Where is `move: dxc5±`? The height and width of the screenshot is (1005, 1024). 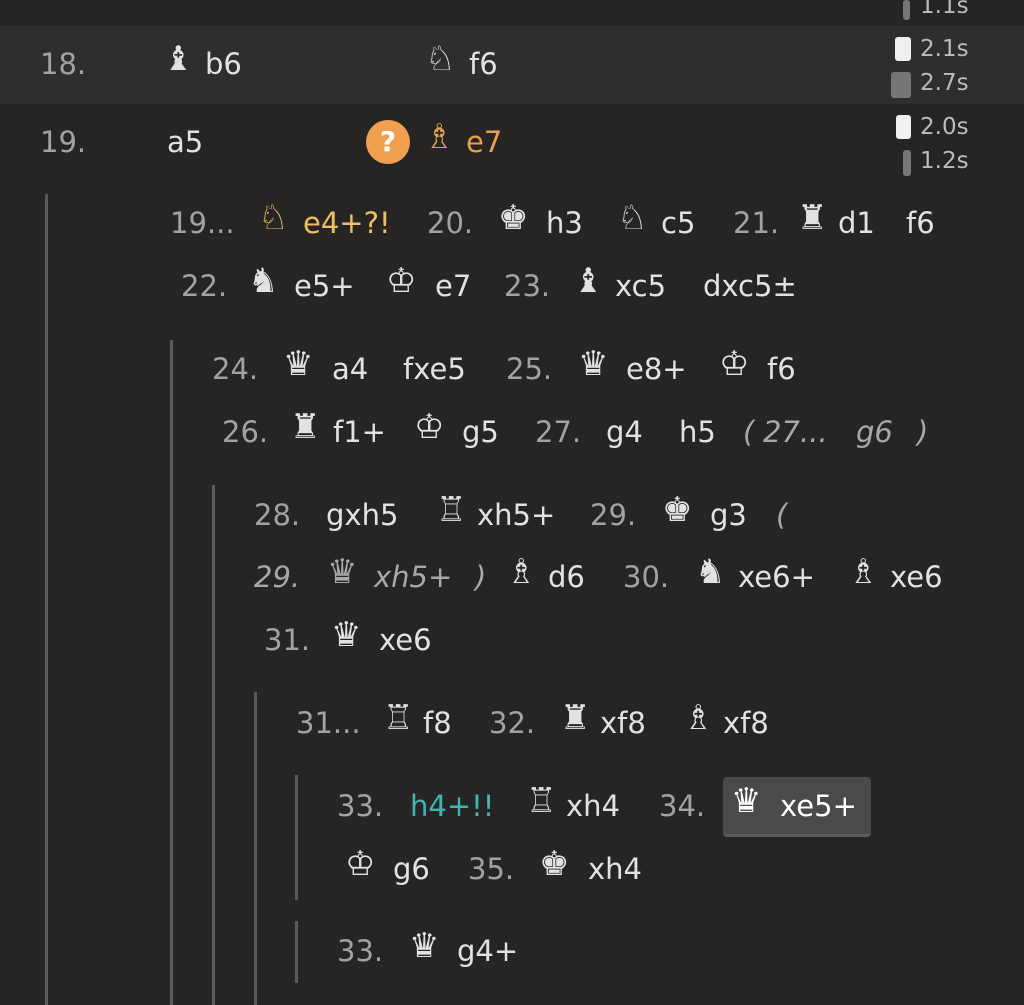 move: dxc5± is located at coordinates (750, 286).